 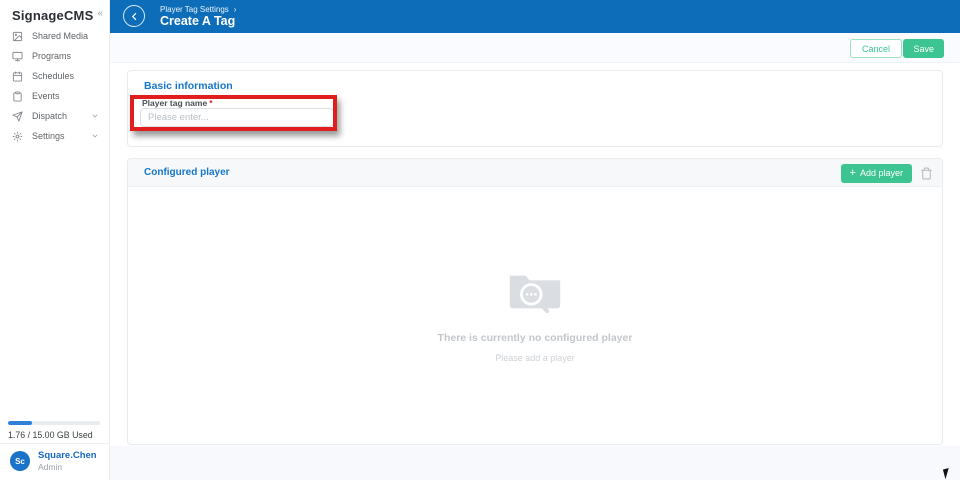 What do you see at coordinates (50, 467) in the screenshot?
I see `user-role: Admin` at bounding box center [50, 467].